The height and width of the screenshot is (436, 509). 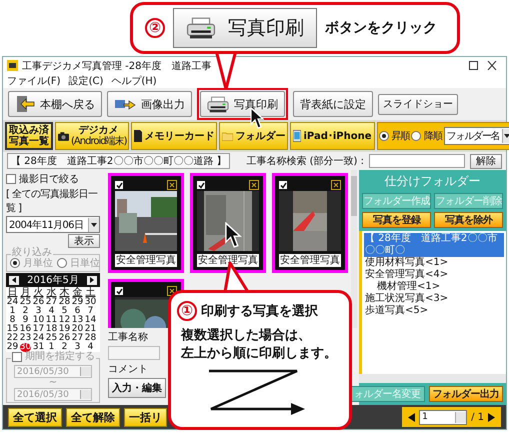 I want to click on source-button: メモリーカード, so click(x=174, y=136).